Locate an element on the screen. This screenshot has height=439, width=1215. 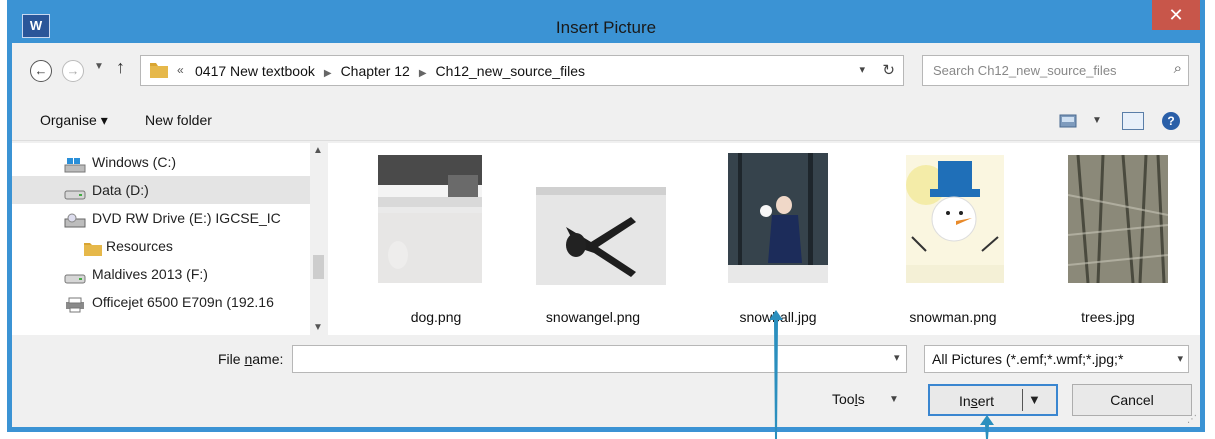
scrollbar-thumb is located at coordinates (318, 267).